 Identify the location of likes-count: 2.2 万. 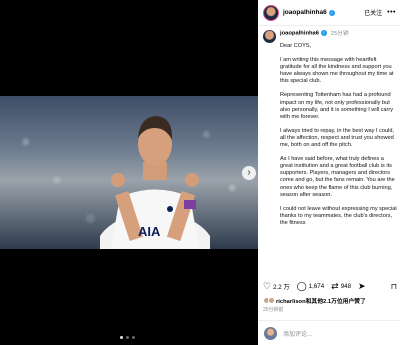
(281, 287).